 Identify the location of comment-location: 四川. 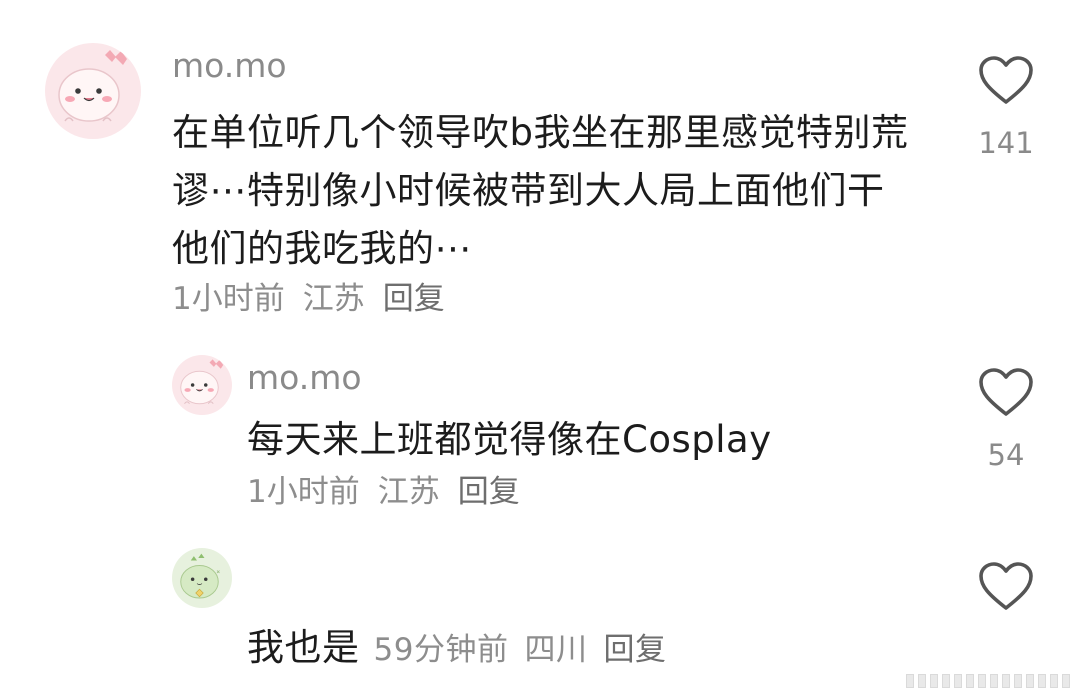
(556, 650).